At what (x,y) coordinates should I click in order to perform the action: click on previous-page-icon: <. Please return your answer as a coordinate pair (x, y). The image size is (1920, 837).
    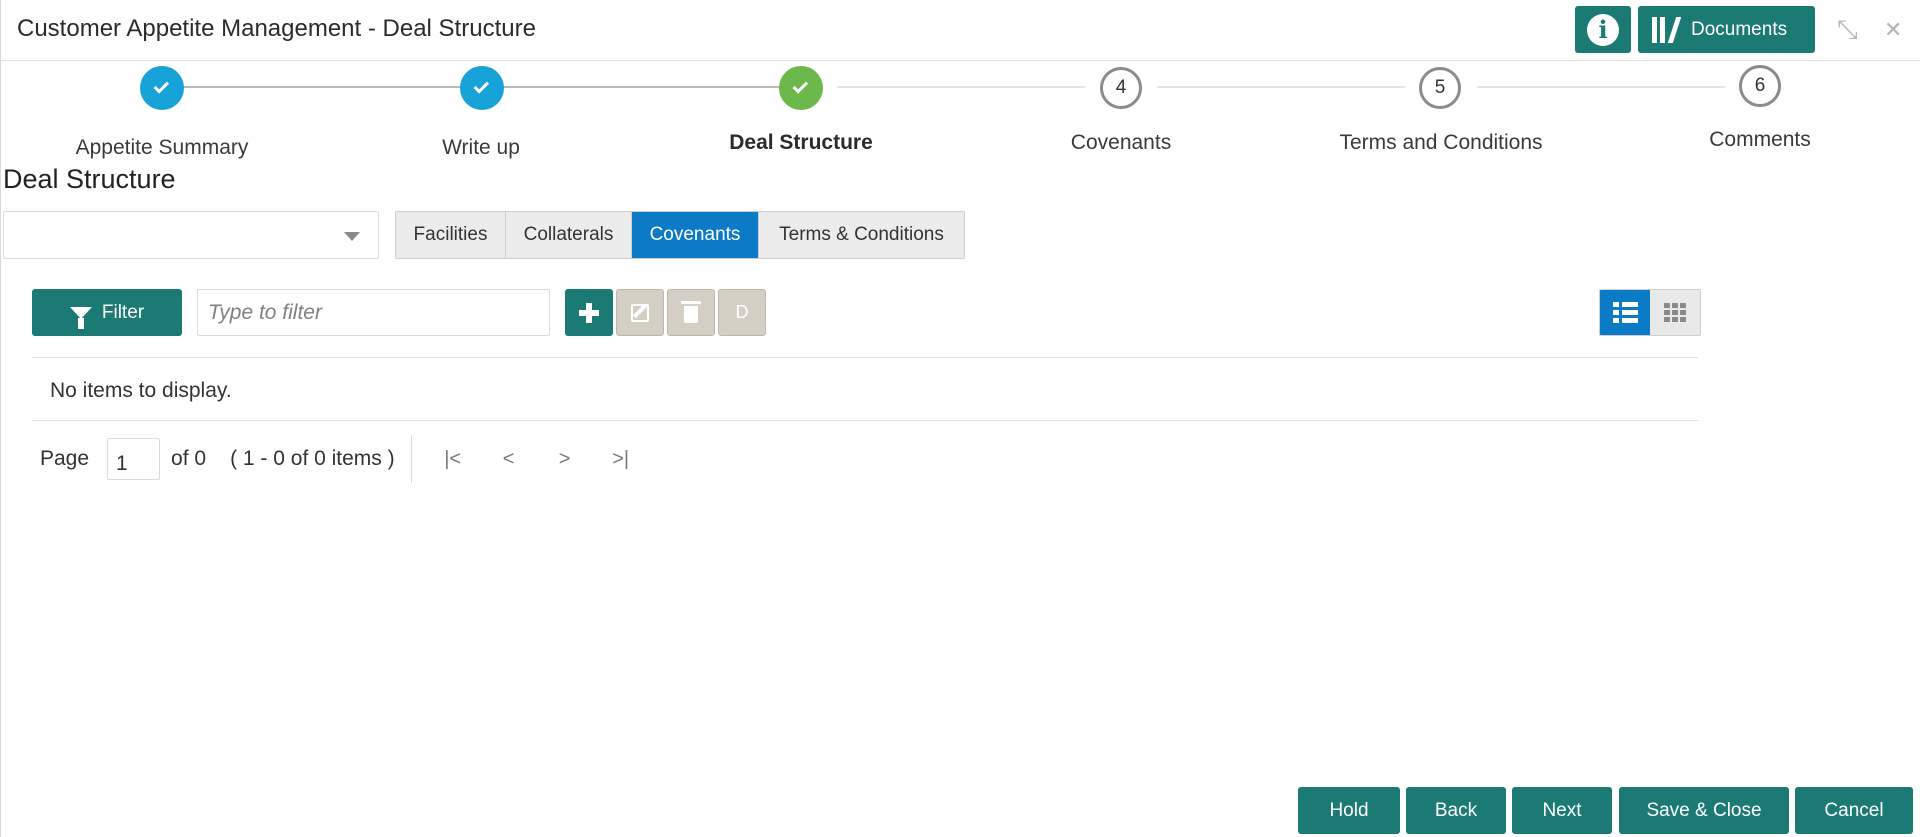
    Looking at the image, I should click on (509, 459).